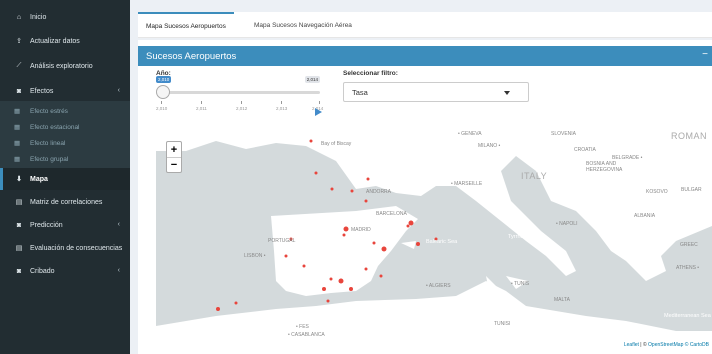  I want to click on map-attribution: Leaflet | © OpenStreetMap © CartoDB, so click(666, 345).